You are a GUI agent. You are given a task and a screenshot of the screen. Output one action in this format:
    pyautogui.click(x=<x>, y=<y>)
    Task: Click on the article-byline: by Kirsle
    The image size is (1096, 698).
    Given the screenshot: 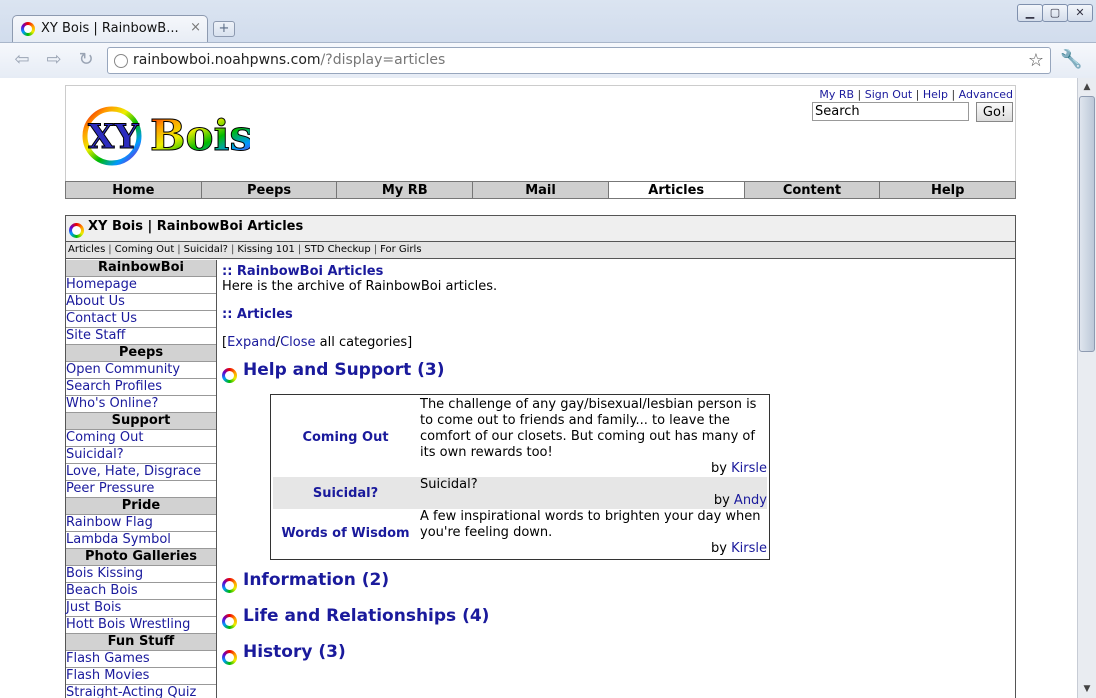 What is the action you would take?
    pyautogui.click(x=739, y=548)
    